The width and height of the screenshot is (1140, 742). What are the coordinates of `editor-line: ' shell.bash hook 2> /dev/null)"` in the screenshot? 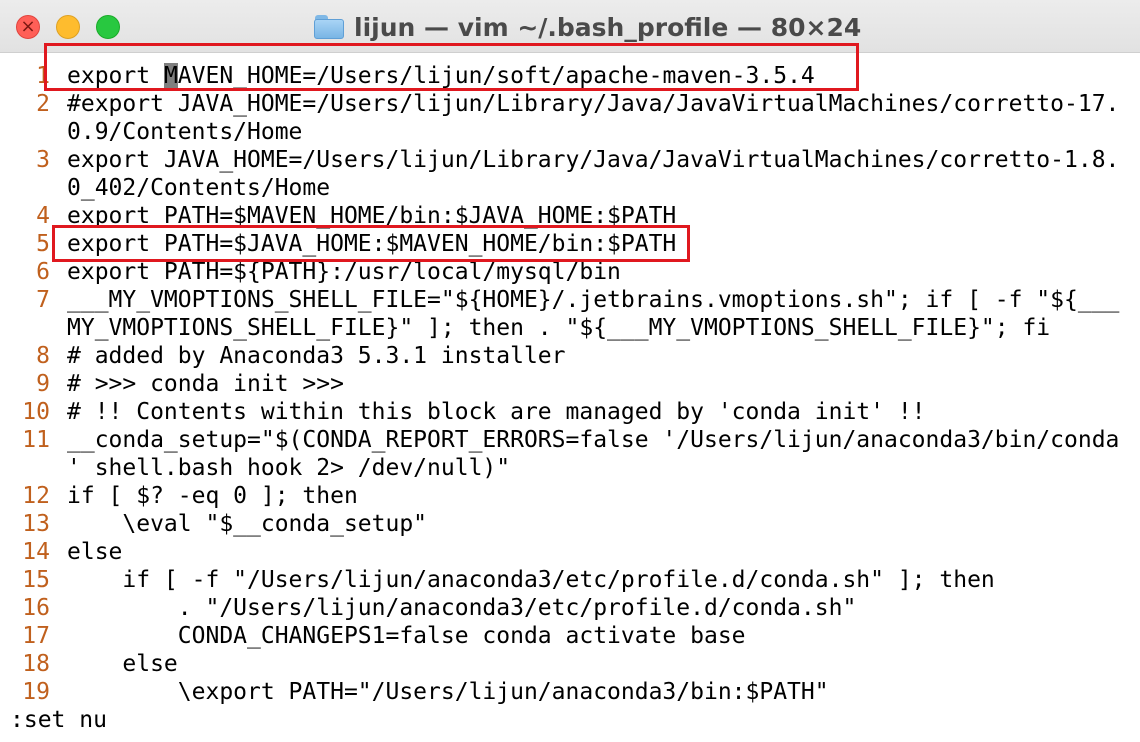 It's located at (570, 468).